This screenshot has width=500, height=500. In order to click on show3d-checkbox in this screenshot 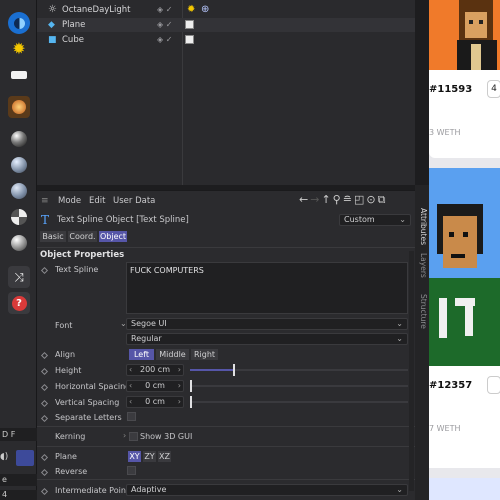, I will do `click(133, 436)`.